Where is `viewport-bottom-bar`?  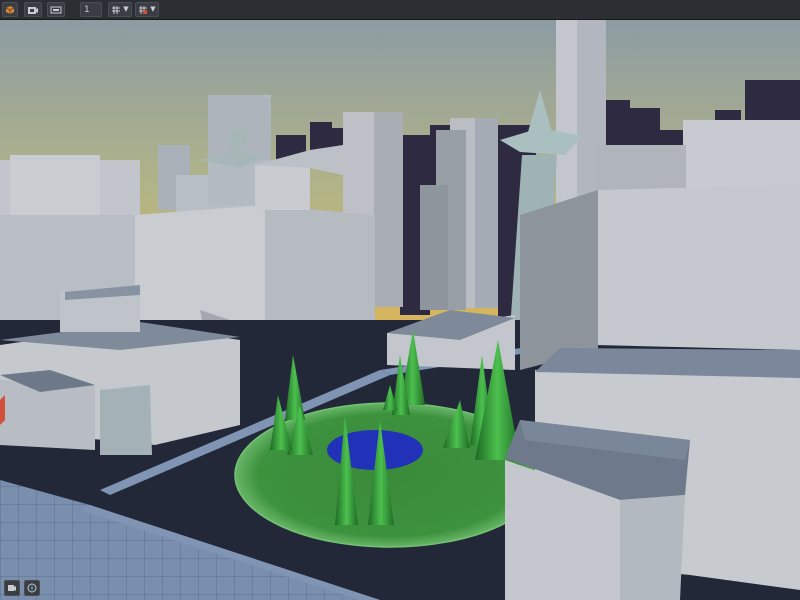 viewport-bottom-bar is located at coordinates (25, 588).